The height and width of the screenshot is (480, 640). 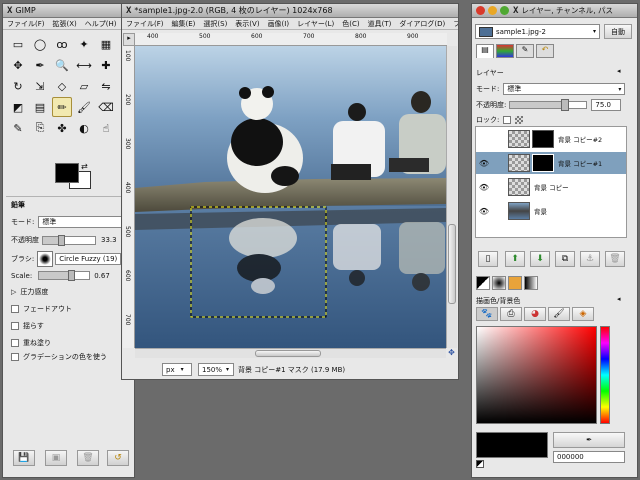 What do you see at coordinates (84, 44) in the screenshot?
I see `fuzzy-select-icon: ✦` at bounding box center [84, 44].